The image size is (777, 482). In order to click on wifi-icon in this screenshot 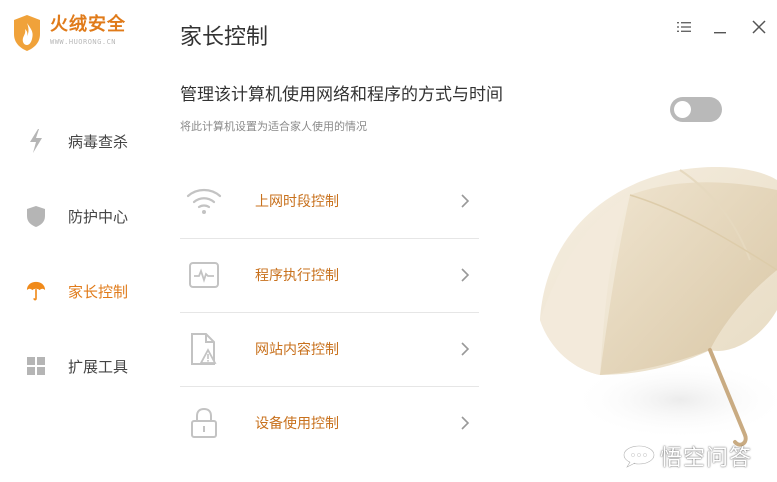, I will do `click(204, 201)`.